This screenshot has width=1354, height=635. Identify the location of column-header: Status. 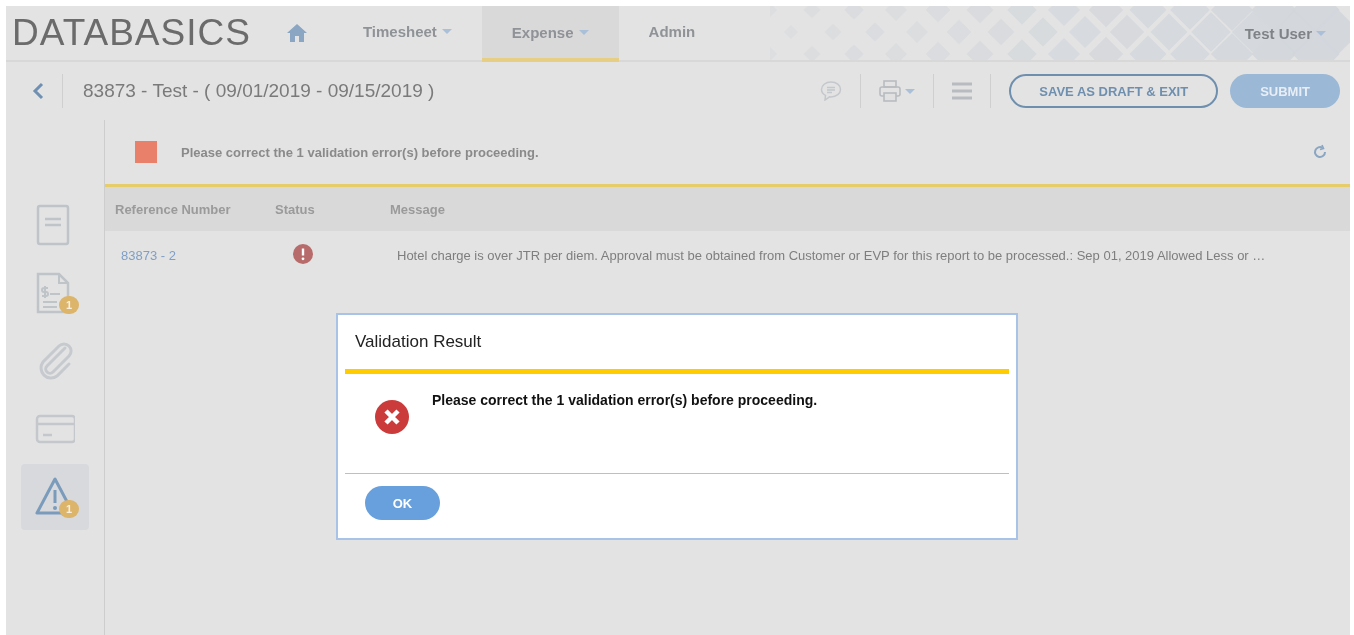
(295, 209).